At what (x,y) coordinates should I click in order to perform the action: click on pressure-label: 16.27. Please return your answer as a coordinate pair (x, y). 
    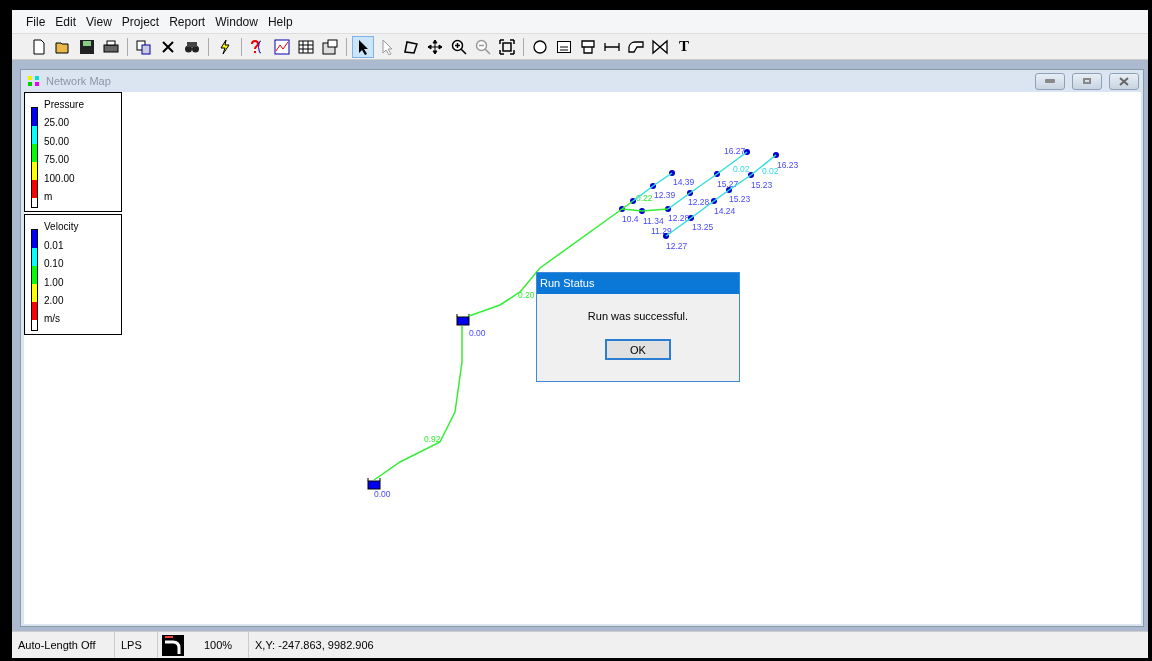
    Looking at the image, I should click on (735, 151).